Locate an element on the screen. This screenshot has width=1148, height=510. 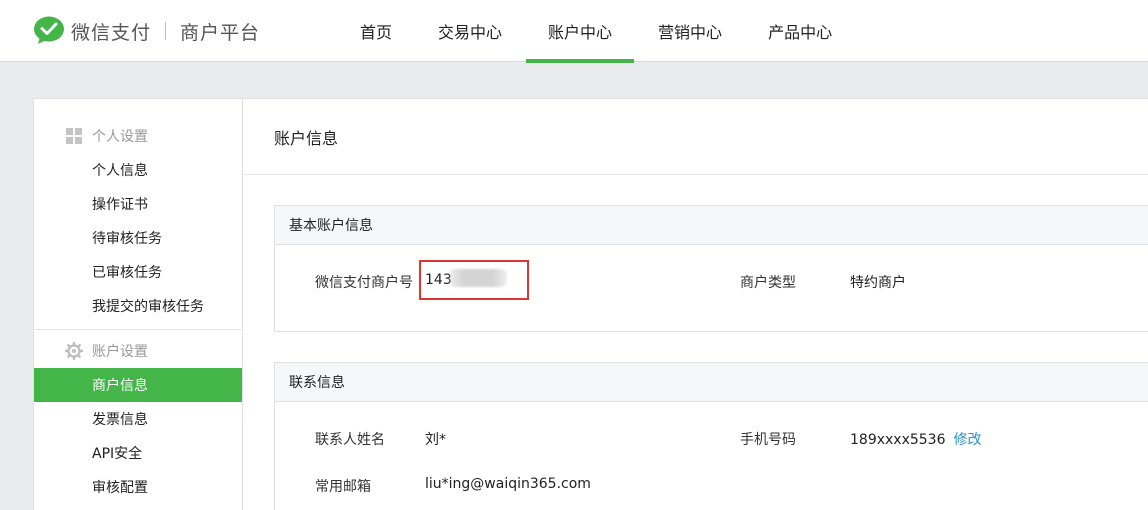
basic-account-panel-title: 基本账户信息 is located at coordinates (711, 225).